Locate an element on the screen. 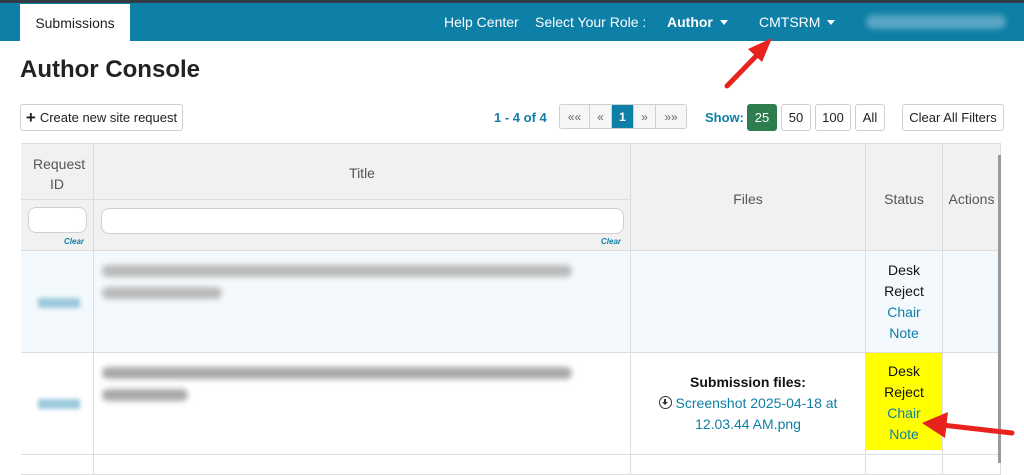  create-site-request-button: + Create new site request is located at coordinates (101, 117).